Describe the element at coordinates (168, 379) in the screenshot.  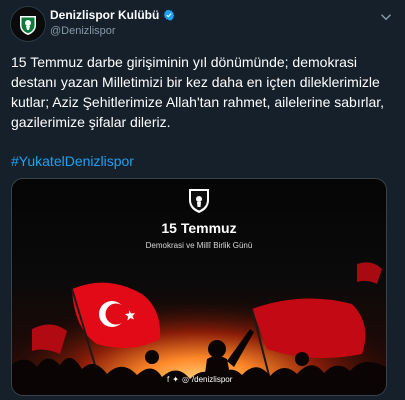
I see `facebook-icon: f` at that location.